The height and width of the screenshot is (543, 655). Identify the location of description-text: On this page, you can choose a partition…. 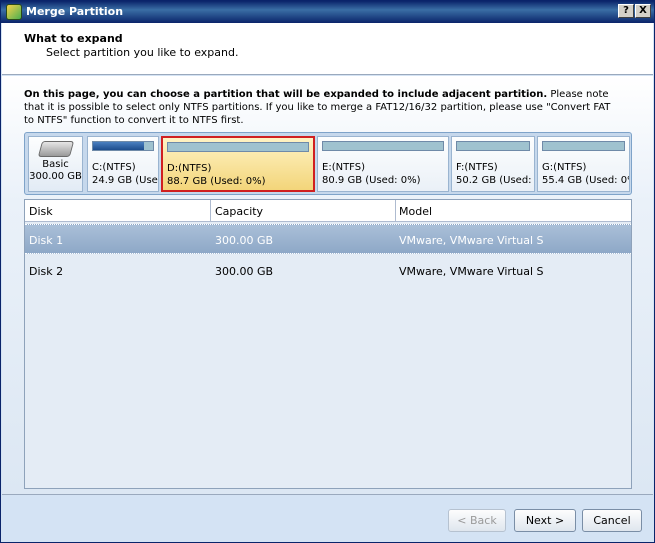
(319, 107).